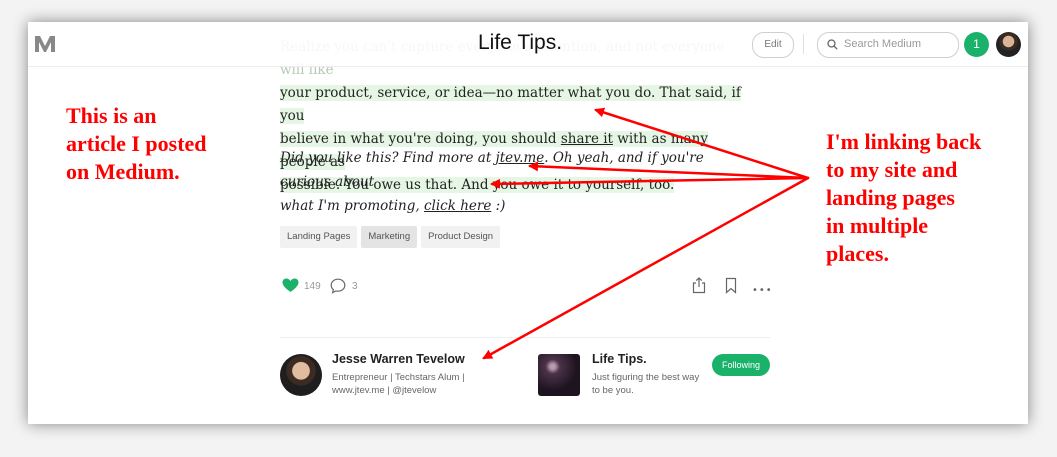  Describe the element at coordinates (290, 285) in the screenshot. I see `heart-icon` at that location.